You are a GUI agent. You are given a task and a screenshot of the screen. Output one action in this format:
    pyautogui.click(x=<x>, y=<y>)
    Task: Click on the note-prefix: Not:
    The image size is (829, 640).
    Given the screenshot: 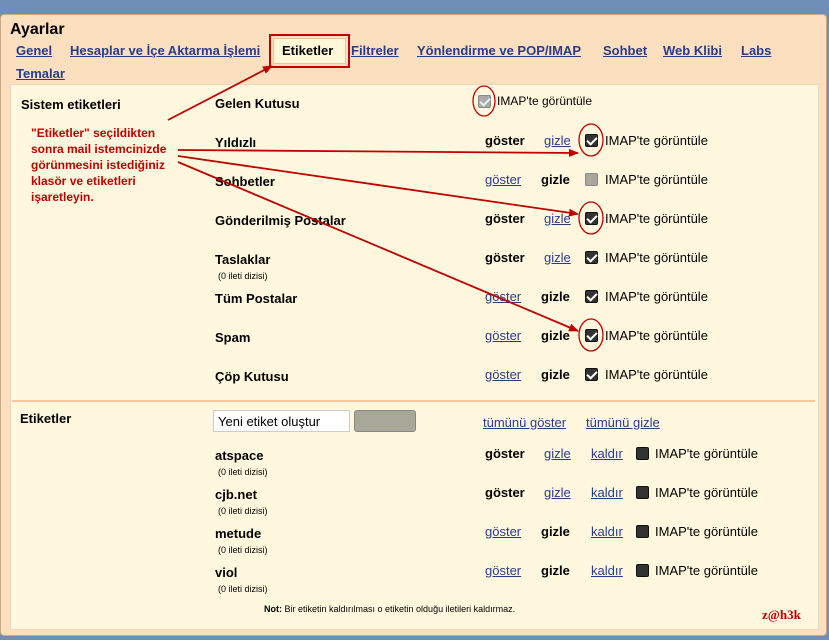 What is the action you would take?
    pyautogui.click(x=273, y=609)
    